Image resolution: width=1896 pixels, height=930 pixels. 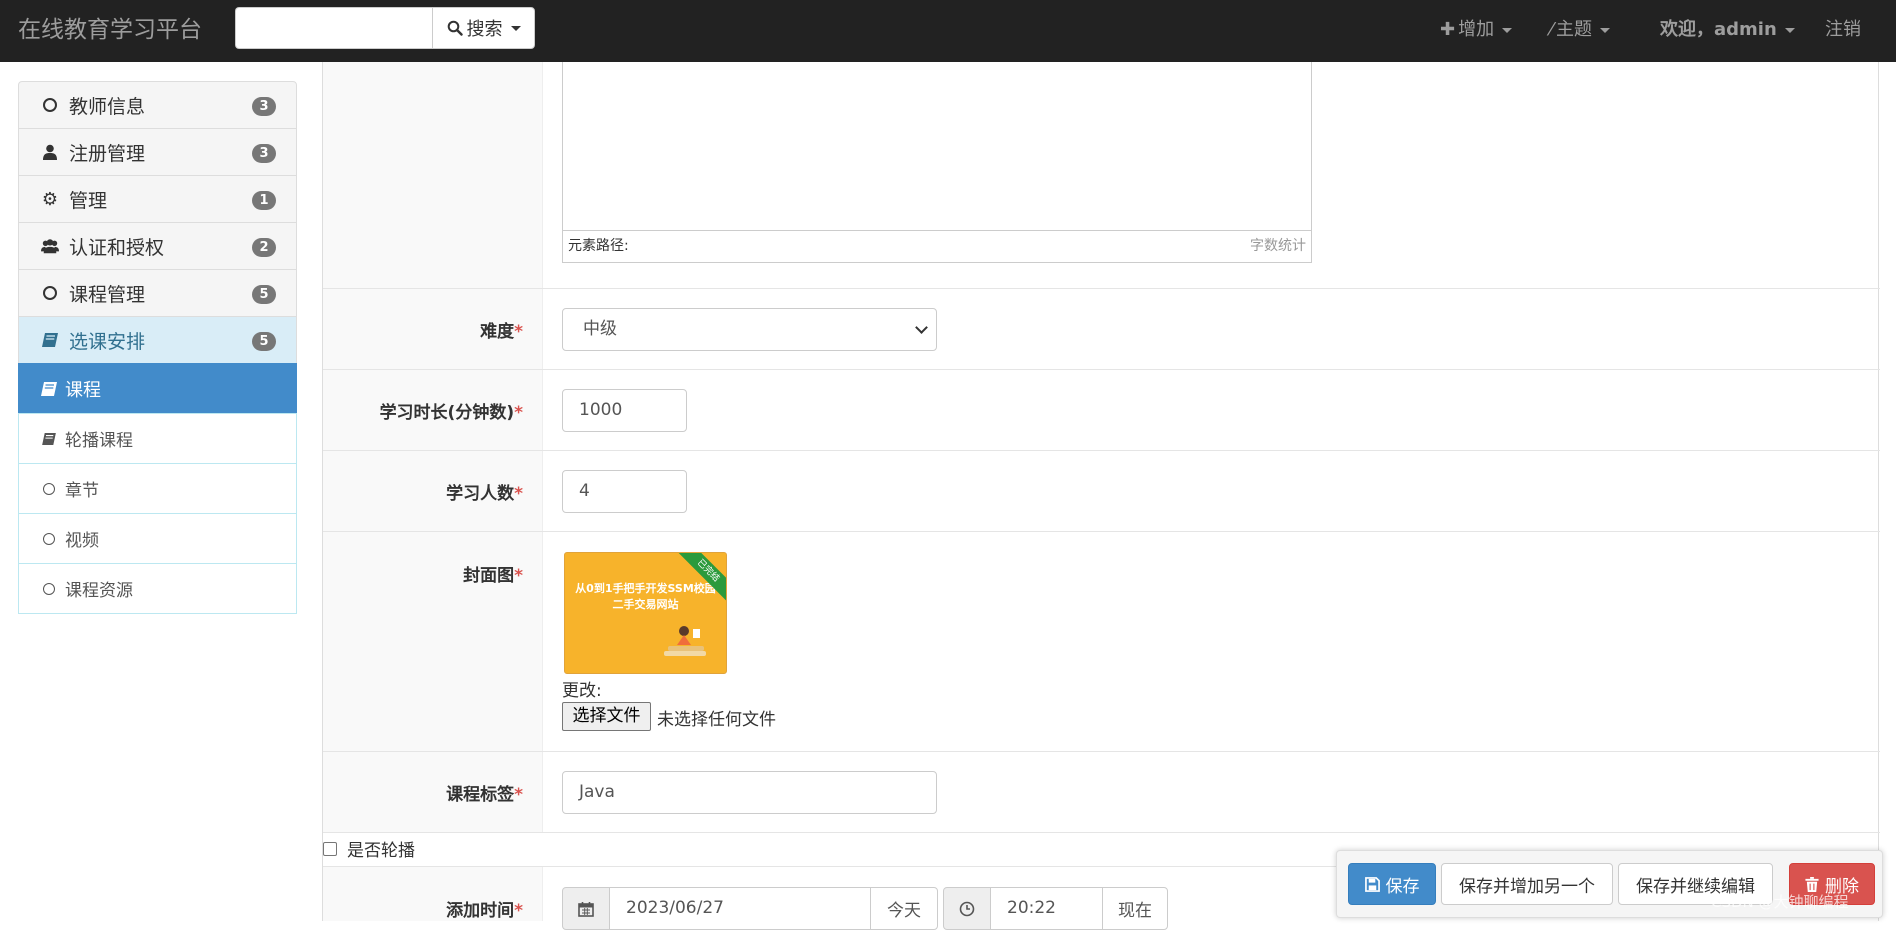 What do you see at coordinates (1046, 908) in the screenshot?
I see `time-input: 20:22` at bounding box center [1046, 908].